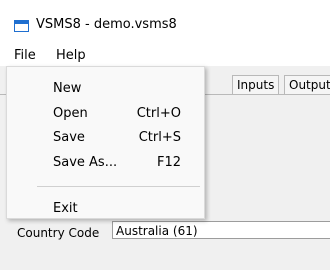  Describe the element at coordinates (69, 137) in the screenshot. I see `menu-item-save: Save` at that location.